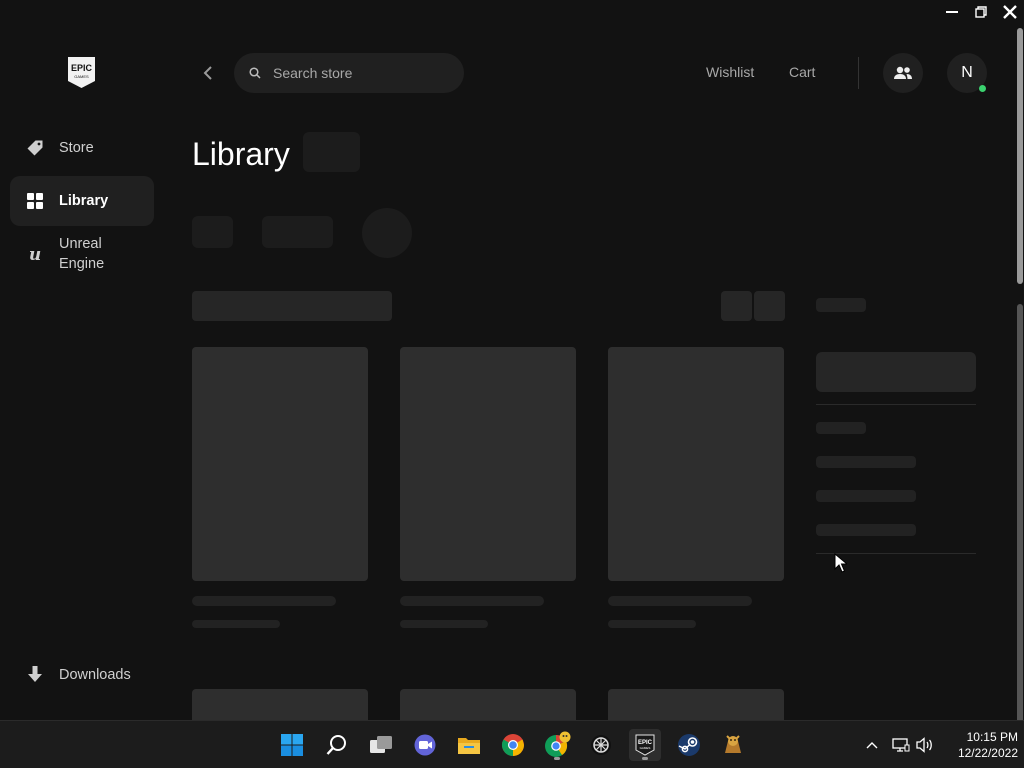  I want to click on cart-link: Cart, so click(802, 72).